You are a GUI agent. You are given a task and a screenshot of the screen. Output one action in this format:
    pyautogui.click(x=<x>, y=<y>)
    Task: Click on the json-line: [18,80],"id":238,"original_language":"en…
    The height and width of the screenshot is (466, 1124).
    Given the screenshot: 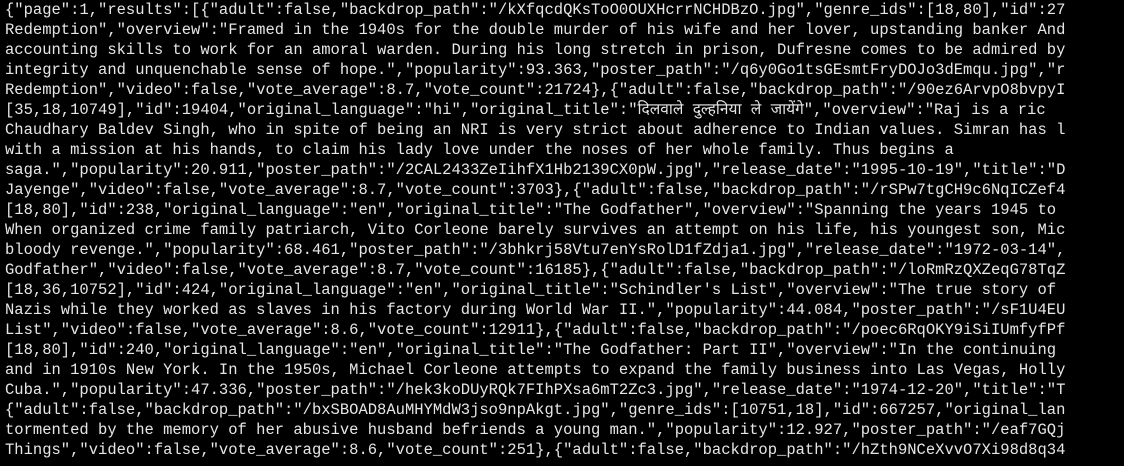 What is the action you would take?
    pyautogui.click(x=531, y=210)
    